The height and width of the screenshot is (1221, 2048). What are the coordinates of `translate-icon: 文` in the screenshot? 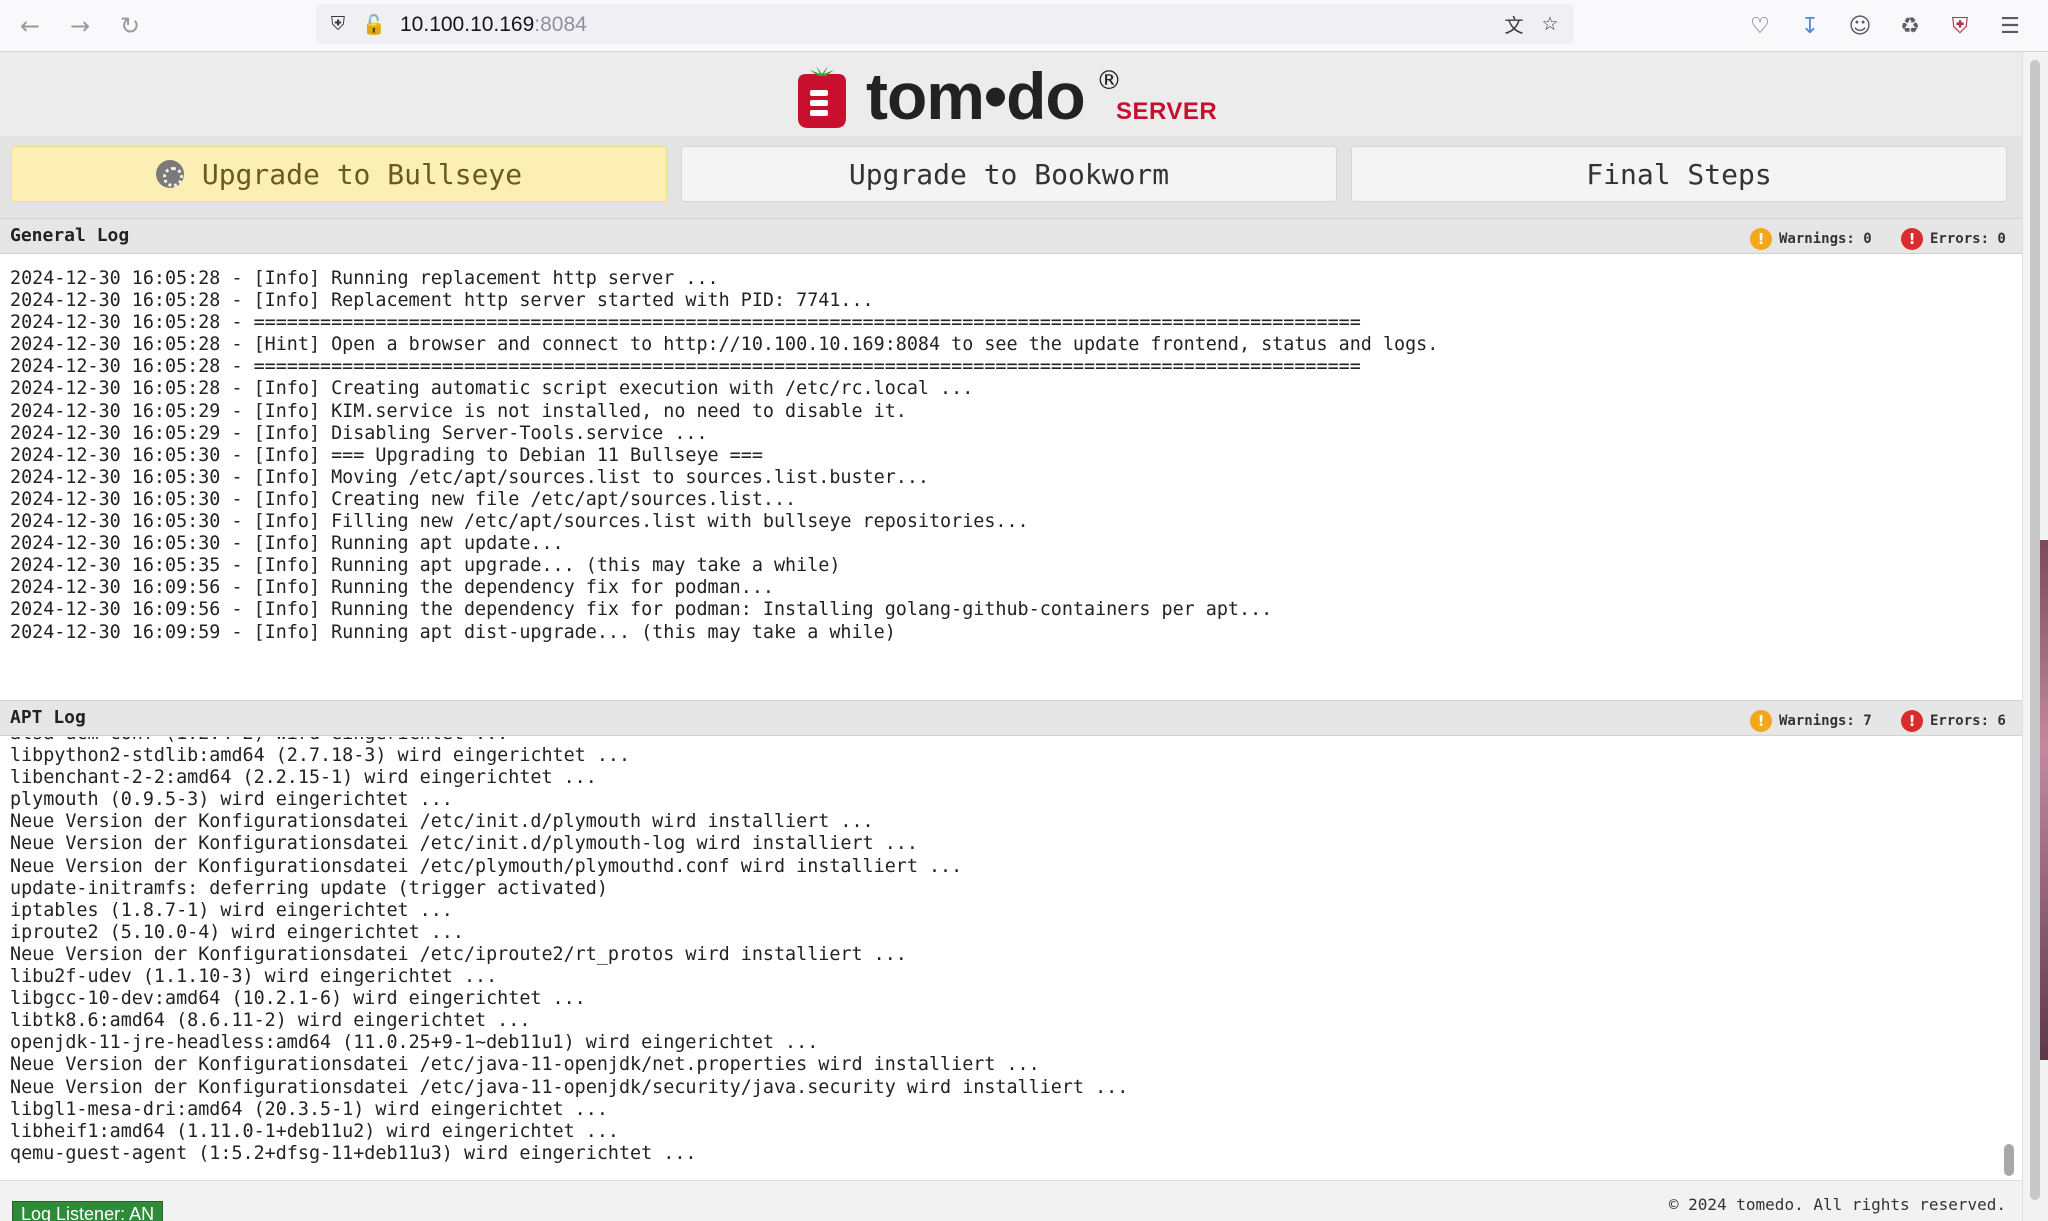 It's located at (1514, 24).